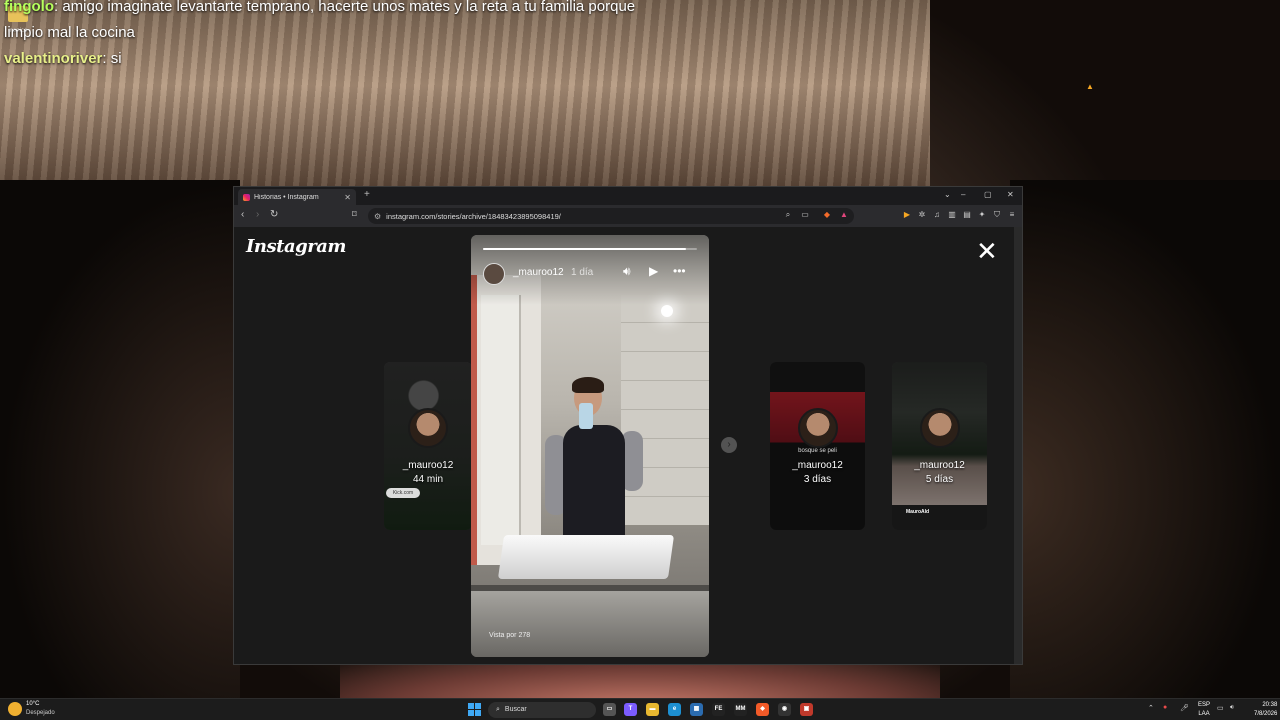  I want to click on story-username: _mauroo12, so click(538, 272).